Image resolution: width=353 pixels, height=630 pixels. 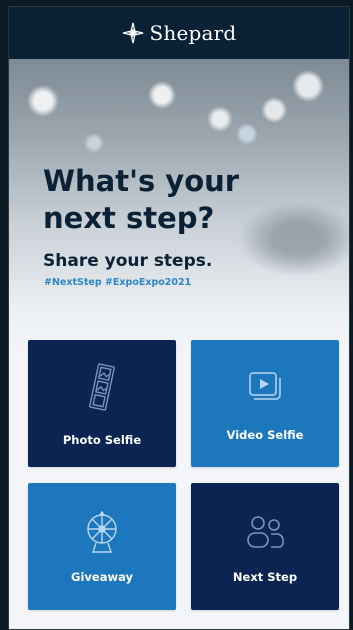 I want to click on giveaway-tile: Giveaway, so click(x=102, y=546).